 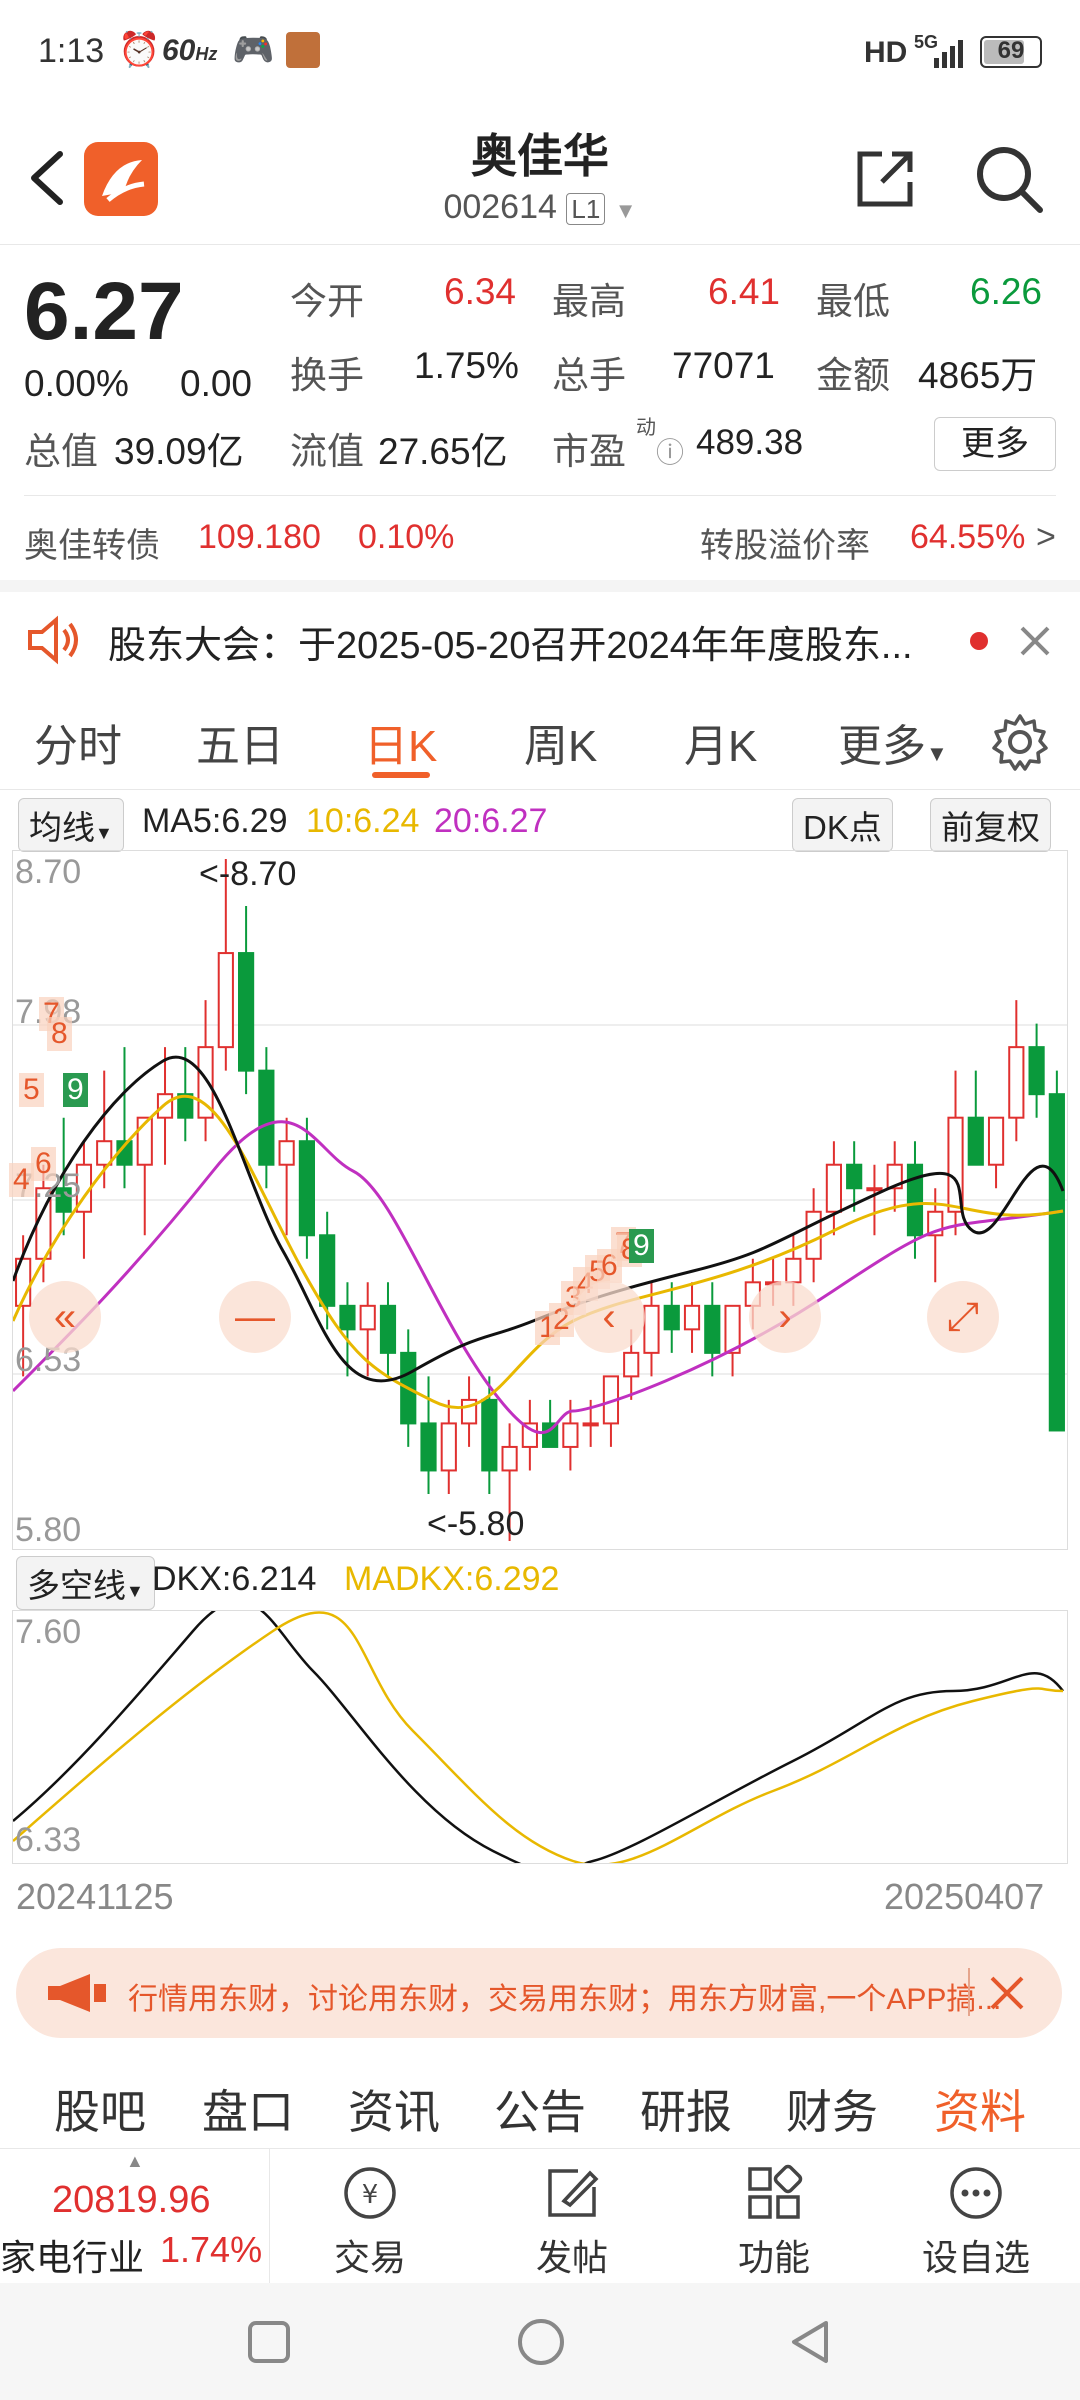 I want to click on madkx-line, so click(x=538, y=1737).